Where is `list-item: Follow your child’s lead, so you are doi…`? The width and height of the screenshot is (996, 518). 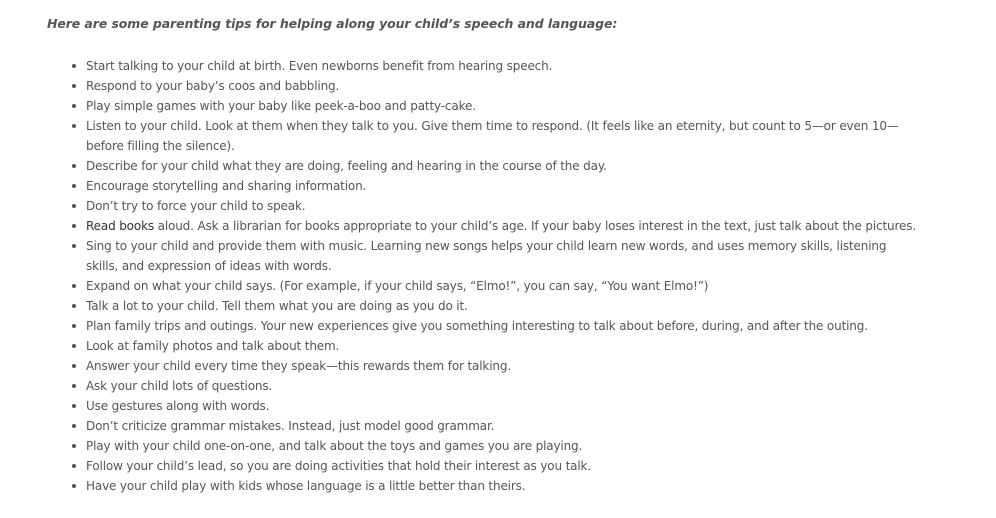 list-item: Follow your child’s lead, so you are doi… is located at coordinates (494, 466).